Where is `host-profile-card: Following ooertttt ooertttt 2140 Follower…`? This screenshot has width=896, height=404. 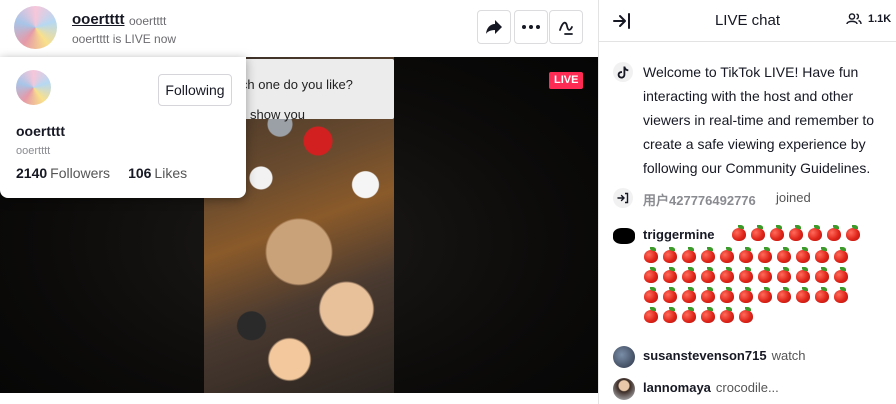
host-profile-card: Following ooertttt ooertttt 2140 Follower… is located at coordinates (123, 127).